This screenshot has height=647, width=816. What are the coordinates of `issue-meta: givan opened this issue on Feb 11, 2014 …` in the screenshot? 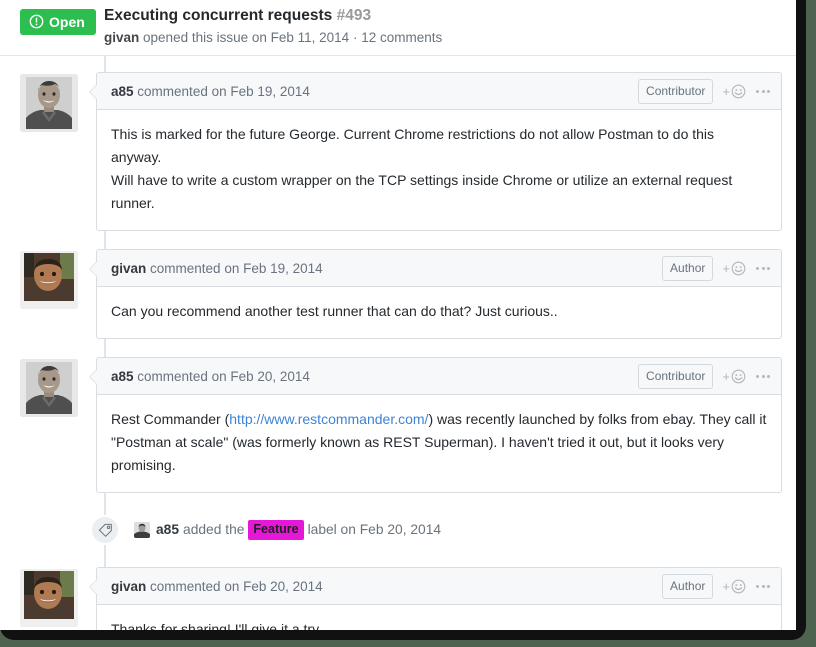 It's located at (445, 38).